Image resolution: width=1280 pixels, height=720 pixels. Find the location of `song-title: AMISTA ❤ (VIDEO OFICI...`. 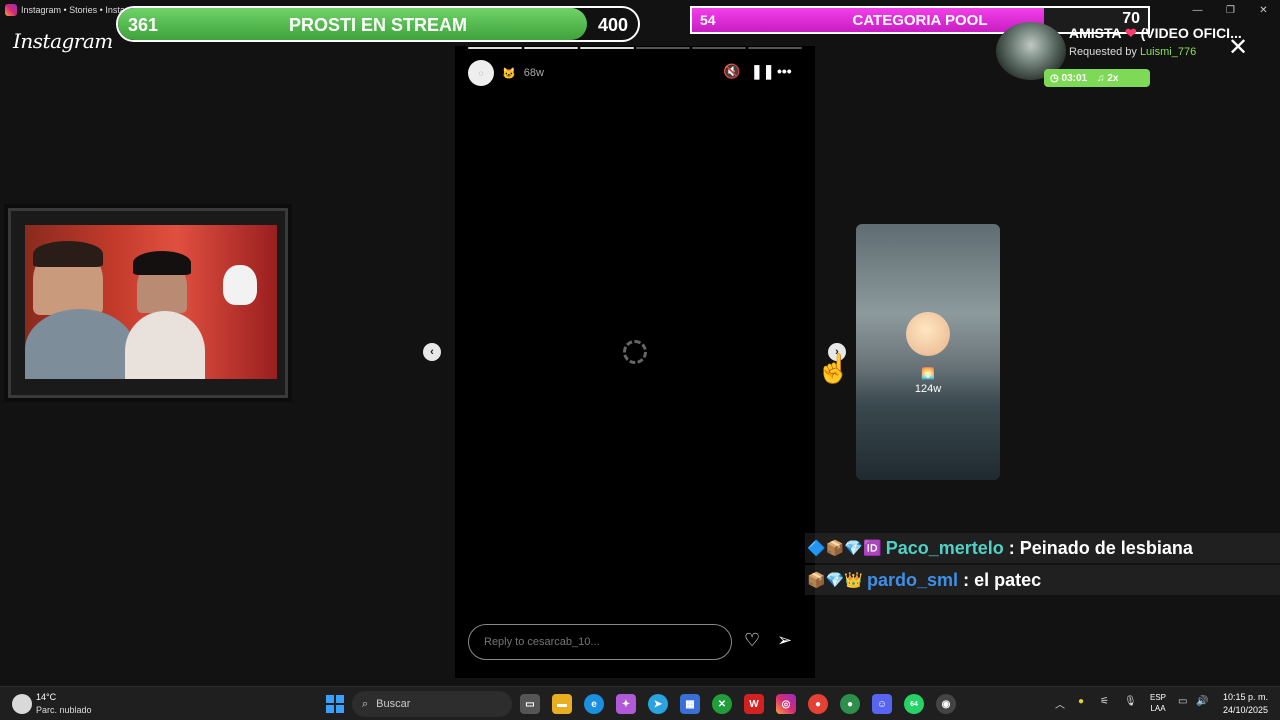

song-title: AMISTA ❤ (VIDEO OFICI... is located at coordinates (1155, 33).